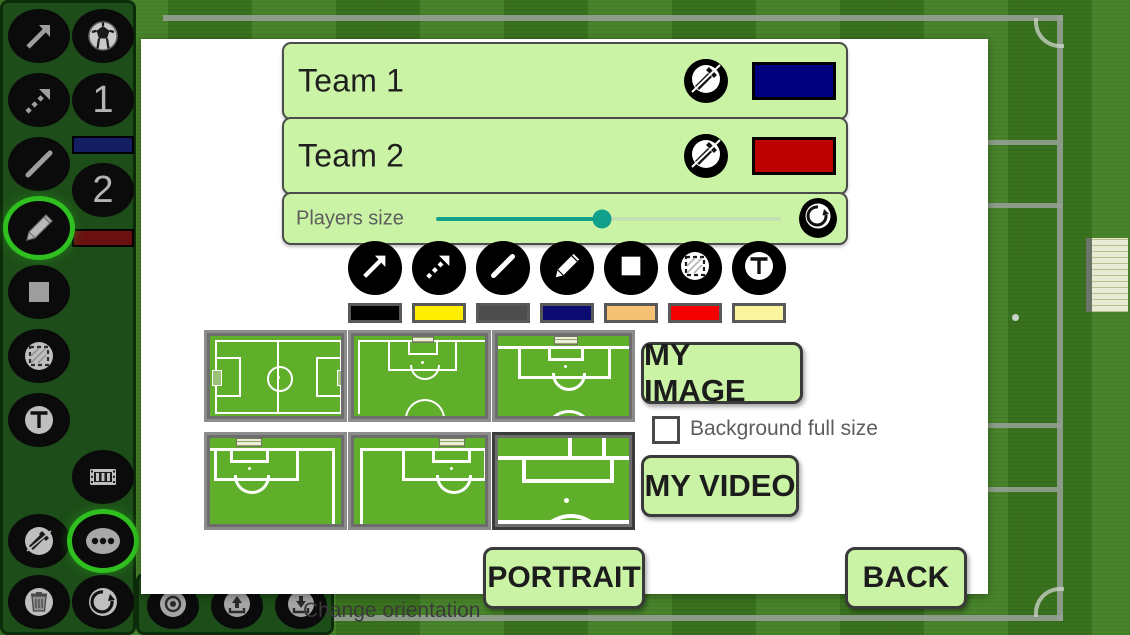 The width and height of the screenshot is (1130, 635). What do you see at coordinates (631, 313) in the screenshot?
I see `color-swatch-tan` at bounding box center [631, 313].